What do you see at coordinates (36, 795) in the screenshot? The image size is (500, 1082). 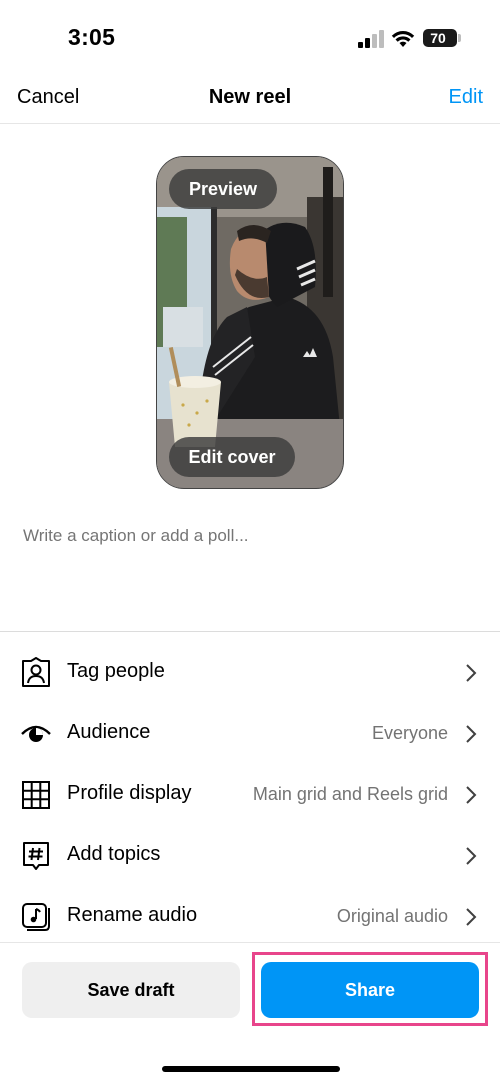 I see `grid-icon` at bounding box center [36, 795].